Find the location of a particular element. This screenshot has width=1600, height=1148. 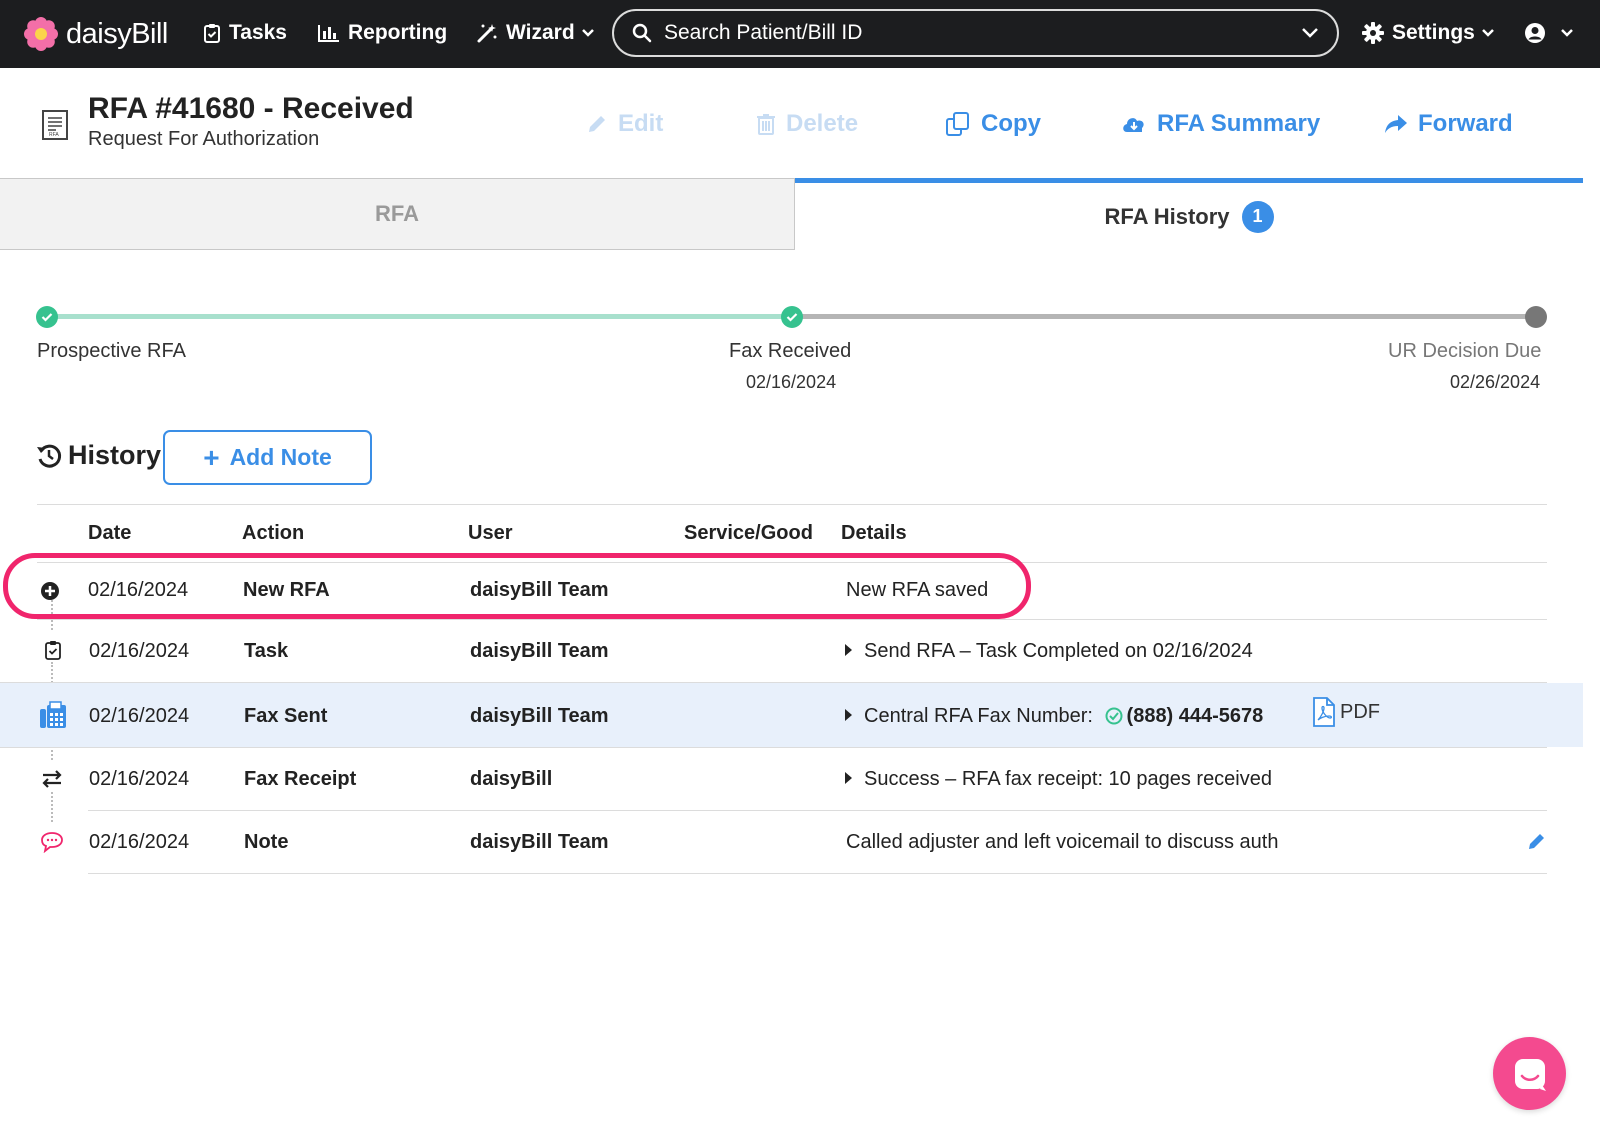

nav-tasks-label: Tasks is located at coordinates (258, 32).